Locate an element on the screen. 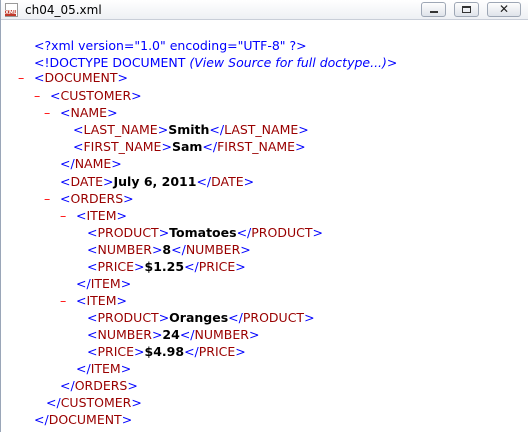 The height and width of the screenshot is (432, 528). collapse-name-toggle: – is located at coordinates (47, 113).